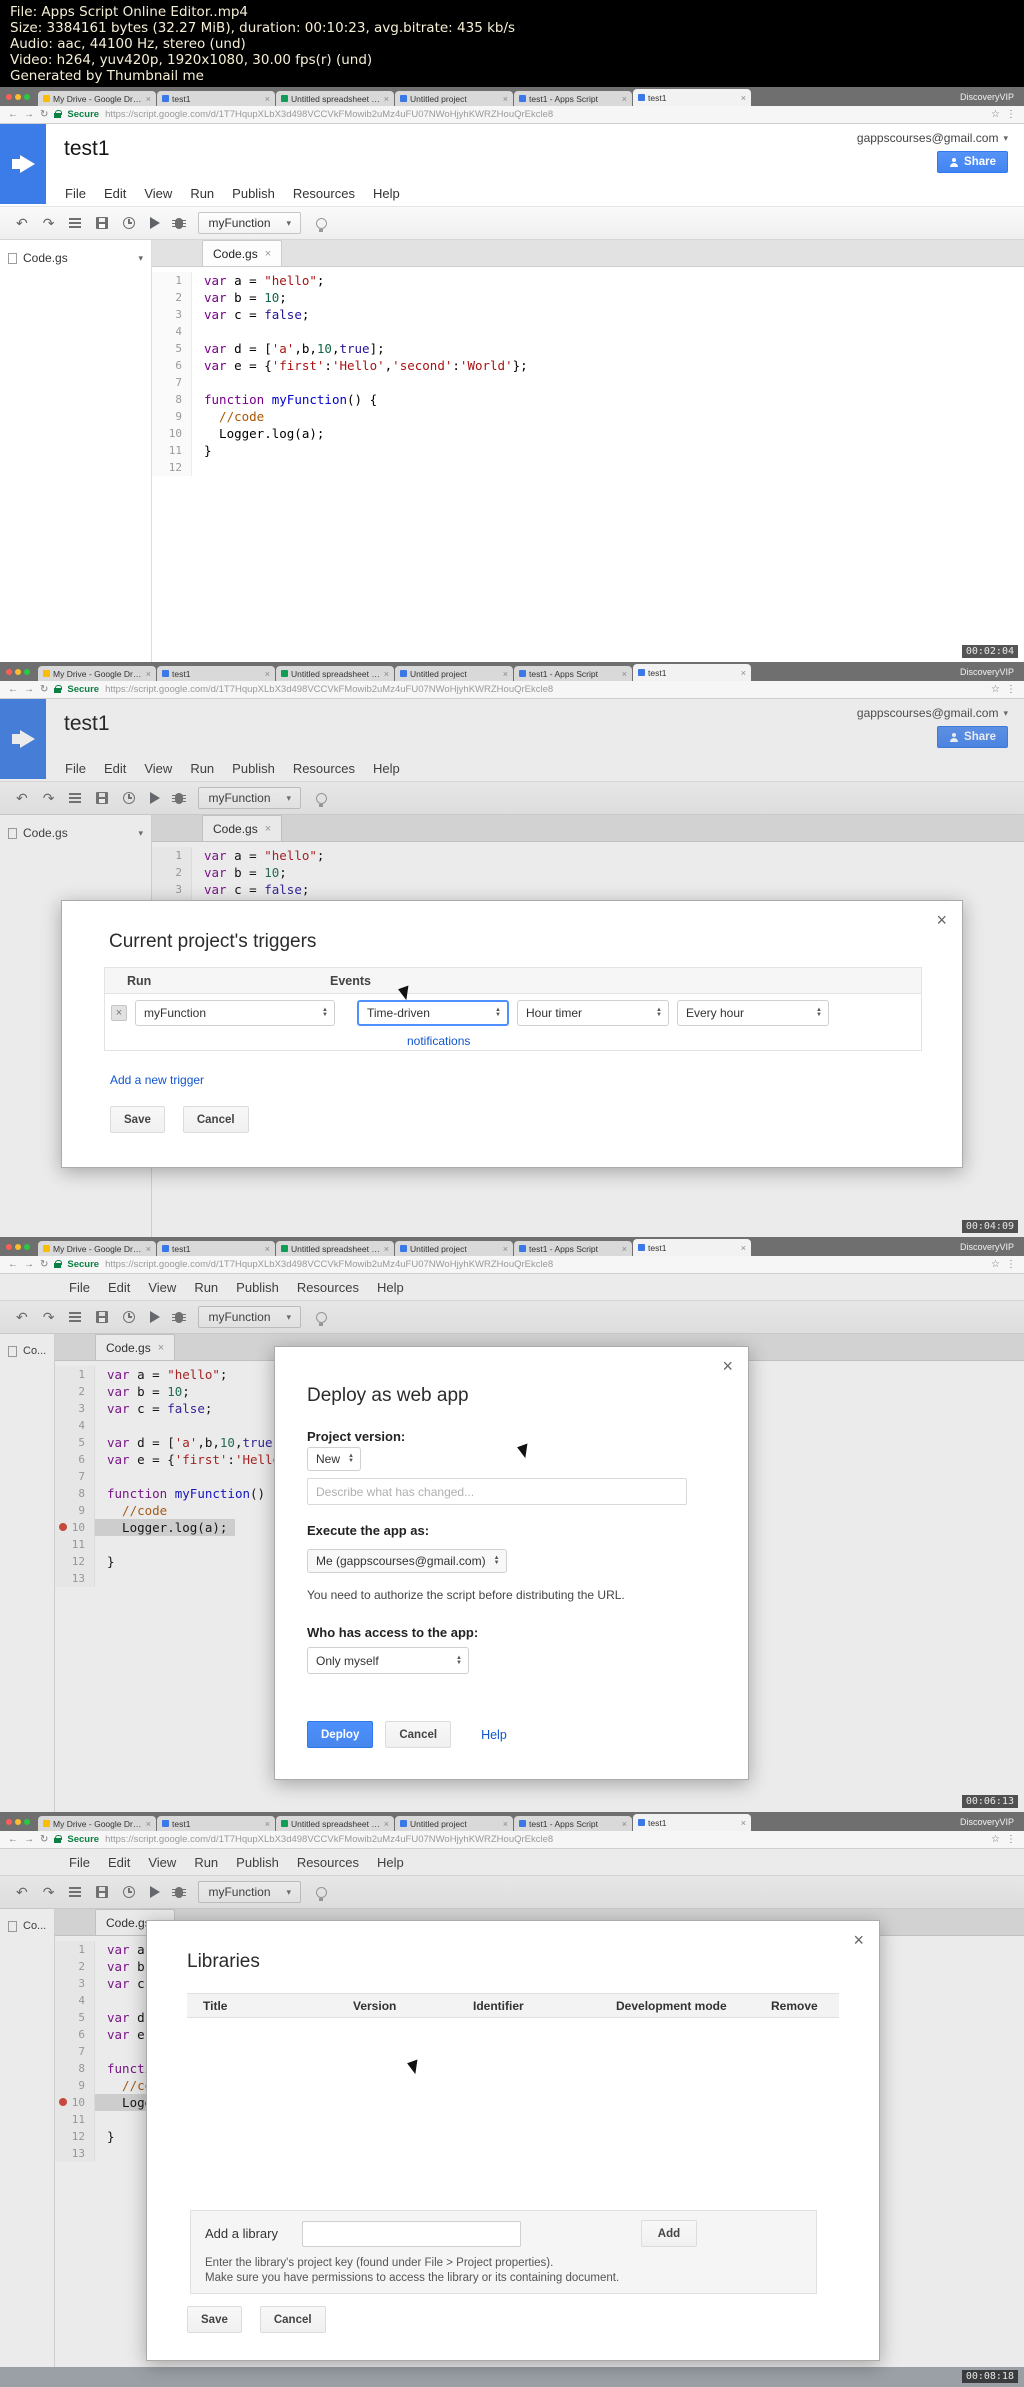 The image size is (1024, 2387). I want to click on editor-tab-codegs: Code.gs ×, so click(242, 253).